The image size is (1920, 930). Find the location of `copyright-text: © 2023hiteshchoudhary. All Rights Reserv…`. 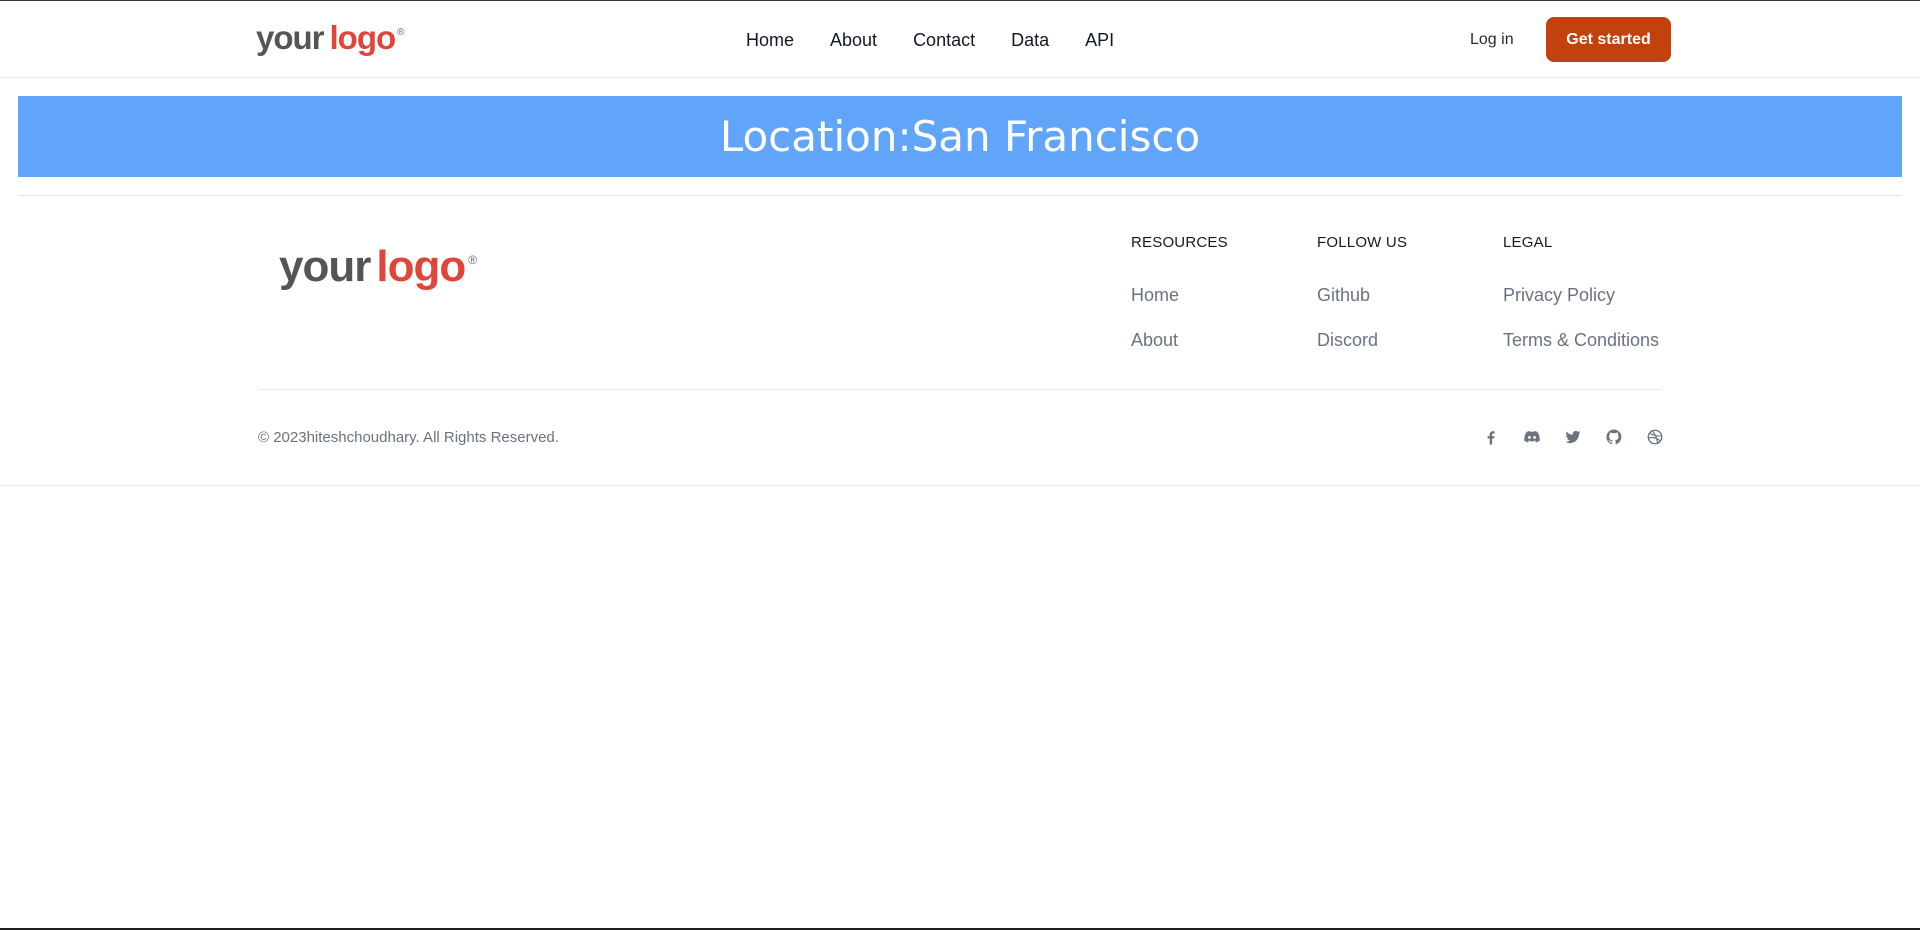

copyright-text: © 2023hiteshchoudhary. All Rights Reserv… is located at coordinates (408, 437).